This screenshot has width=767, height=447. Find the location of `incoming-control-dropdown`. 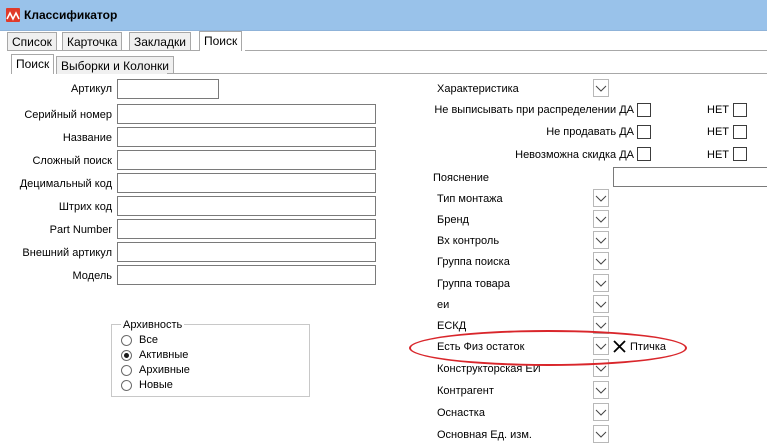

incoming-control-dropdown is located at coordinates (601, 240).